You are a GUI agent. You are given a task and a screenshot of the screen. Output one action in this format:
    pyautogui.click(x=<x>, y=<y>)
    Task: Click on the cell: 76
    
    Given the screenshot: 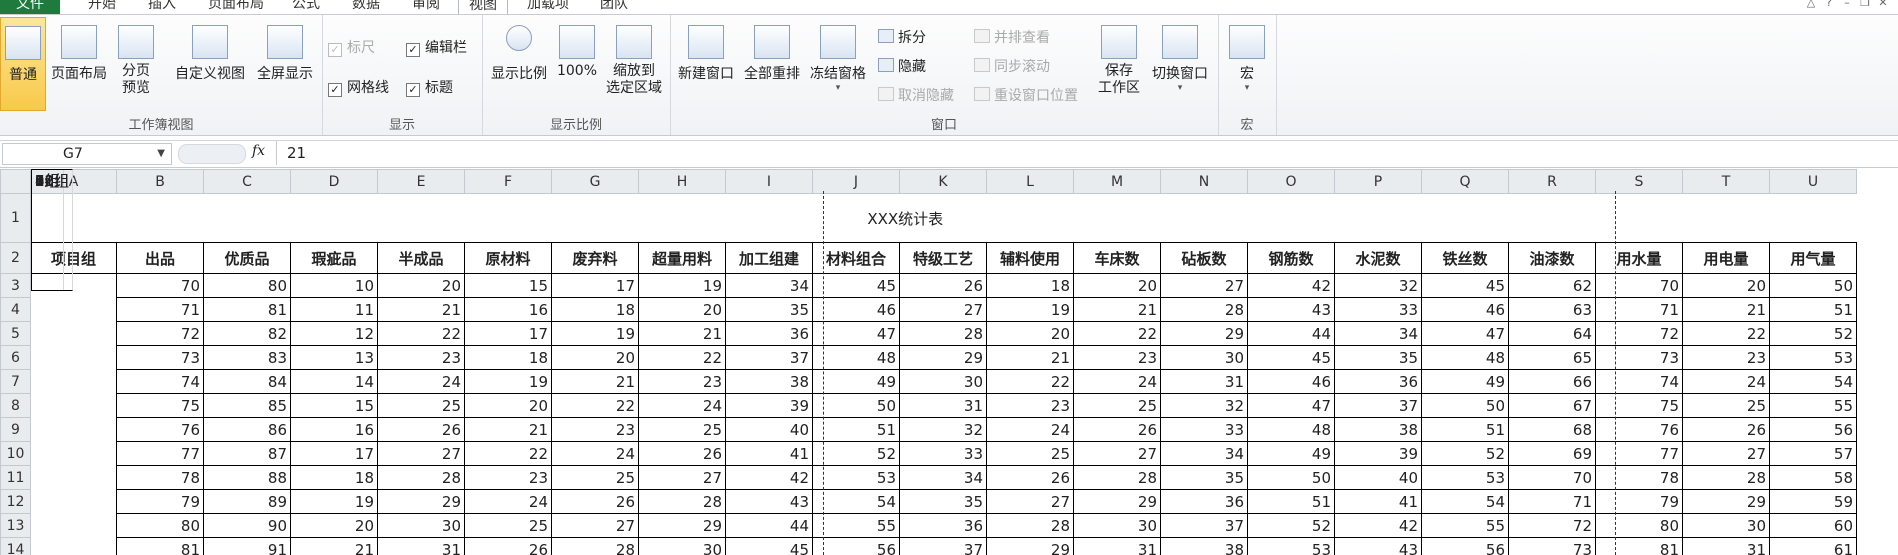 What is the action you would take?
    pyautogui.click(x=1639, y=429)
    